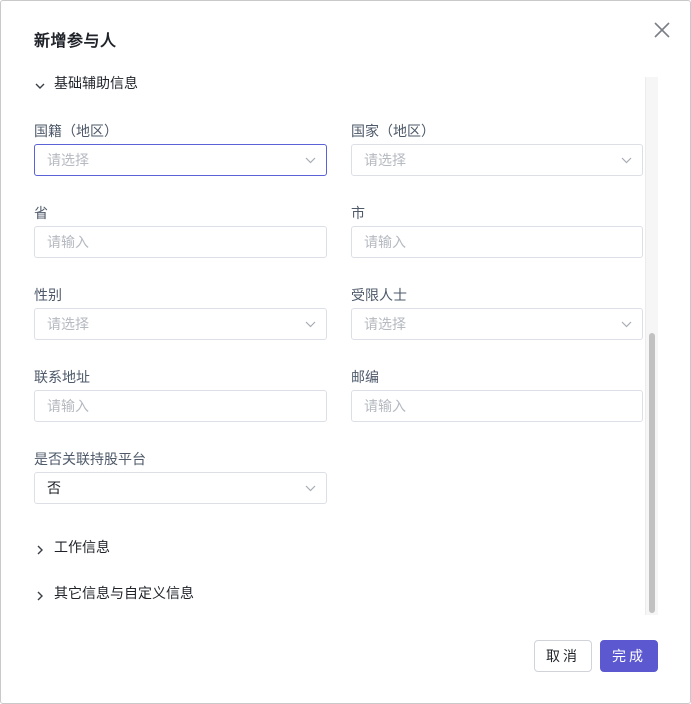  I want to click on gender-select: 请选择, so click(180, 324).